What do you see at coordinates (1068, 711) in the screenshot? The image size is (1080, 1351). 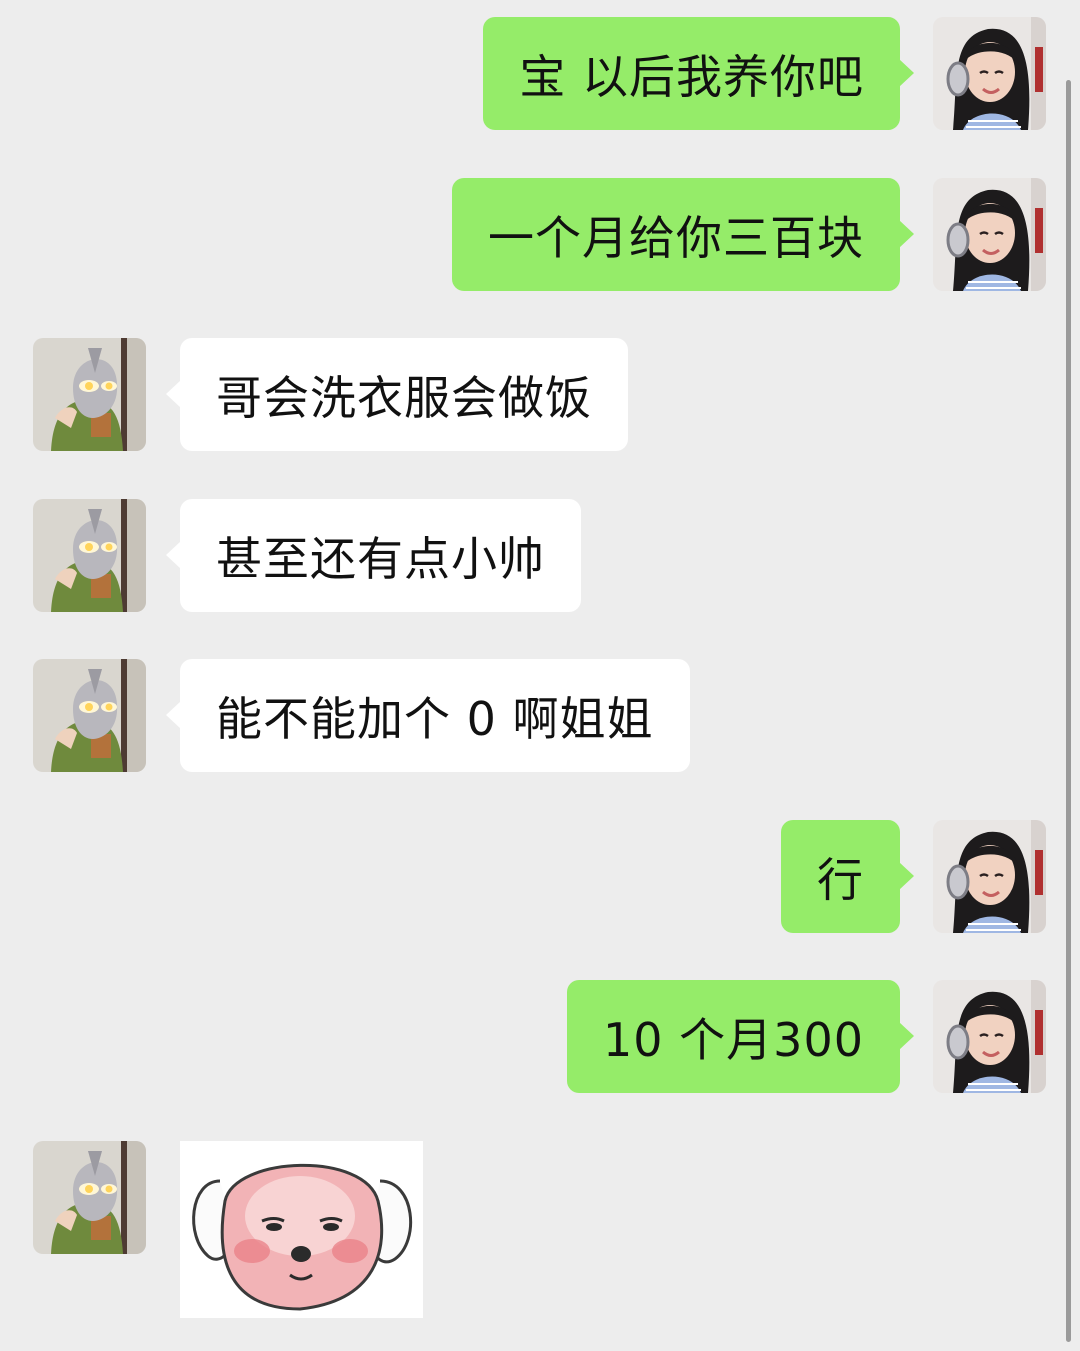 I see `scrollbar` at bounding box center [1068, 711].